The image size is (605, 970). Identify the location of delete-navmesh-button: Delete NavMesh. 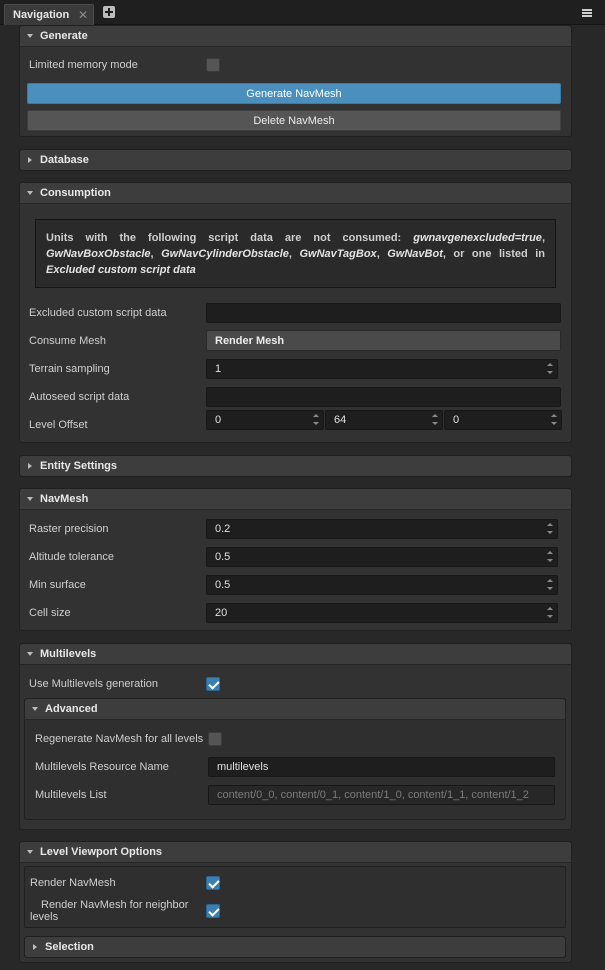
(294, 120).